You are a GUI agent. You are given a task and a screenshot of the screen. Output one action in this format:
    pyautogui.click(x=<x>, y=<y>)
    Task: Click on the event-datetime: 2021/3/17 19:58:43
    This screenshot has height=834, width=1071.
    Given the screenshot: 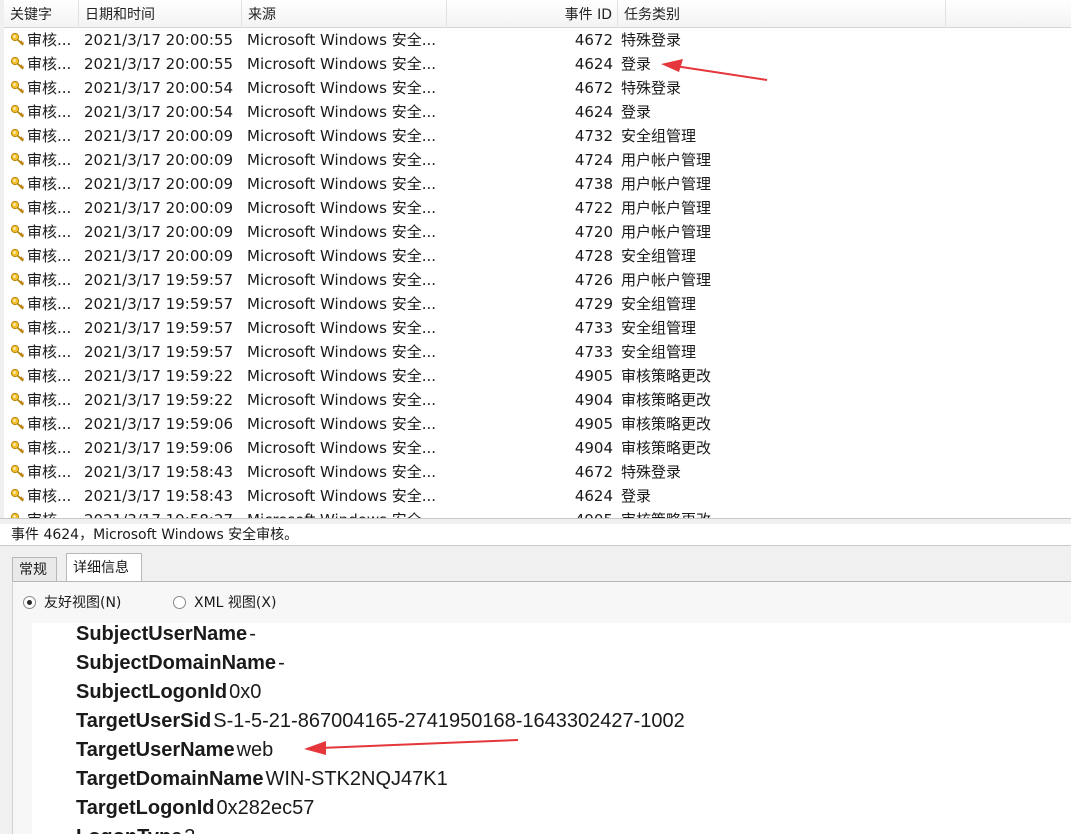 What is the action you would take?
    pyautogui.click(x=159, y=496)
    